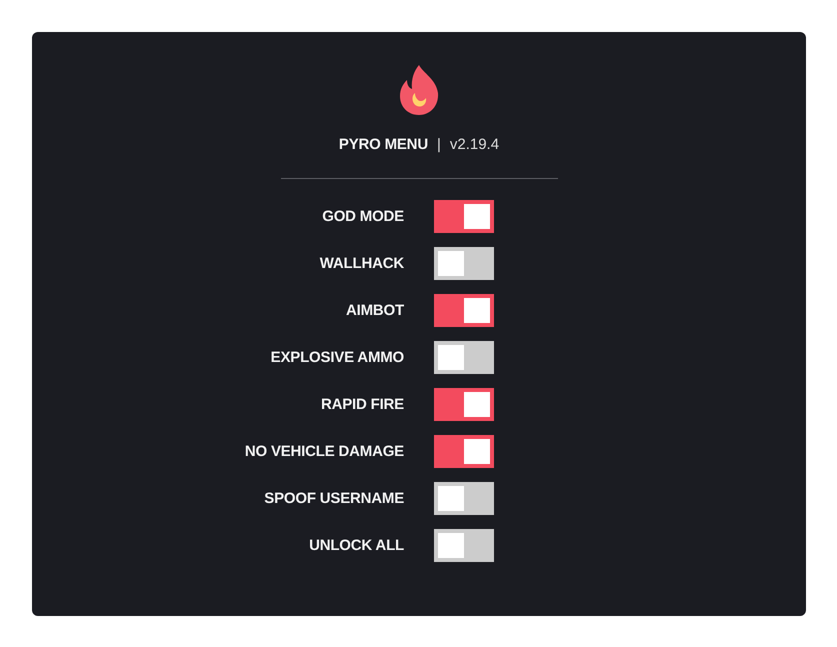  What do you see at coordinates (374, 310) in the screenshot?
I see `option-label: AIMBOT` at bounding box center [374, 310].